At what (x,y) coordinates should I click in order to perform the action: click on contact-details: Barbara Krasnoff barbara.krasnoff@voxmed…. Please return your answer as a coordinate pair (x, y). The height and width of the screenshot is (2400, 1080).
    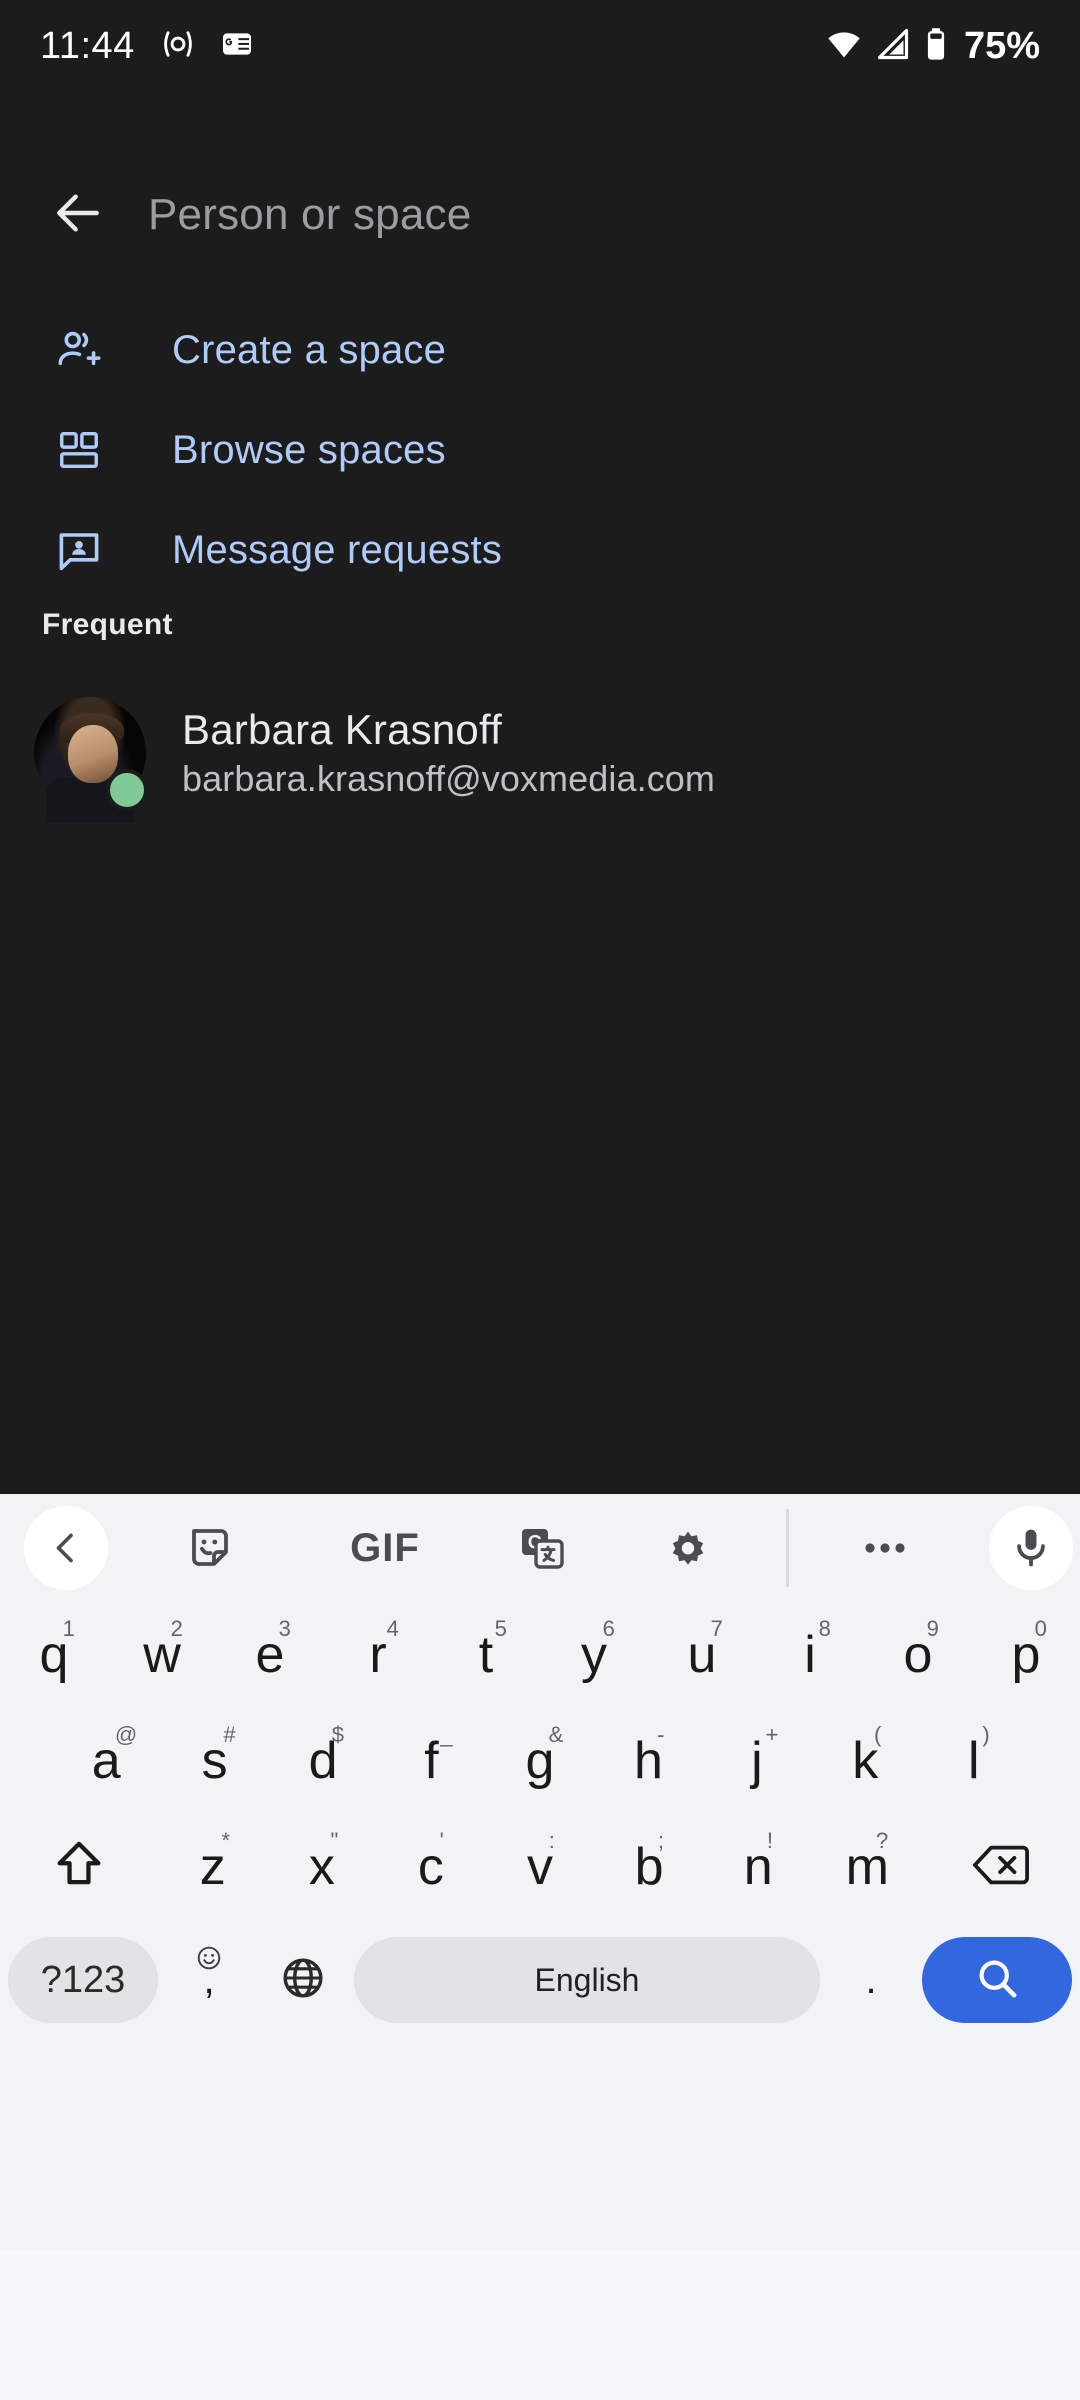
    Looking at the image, I should click on (448, 753).